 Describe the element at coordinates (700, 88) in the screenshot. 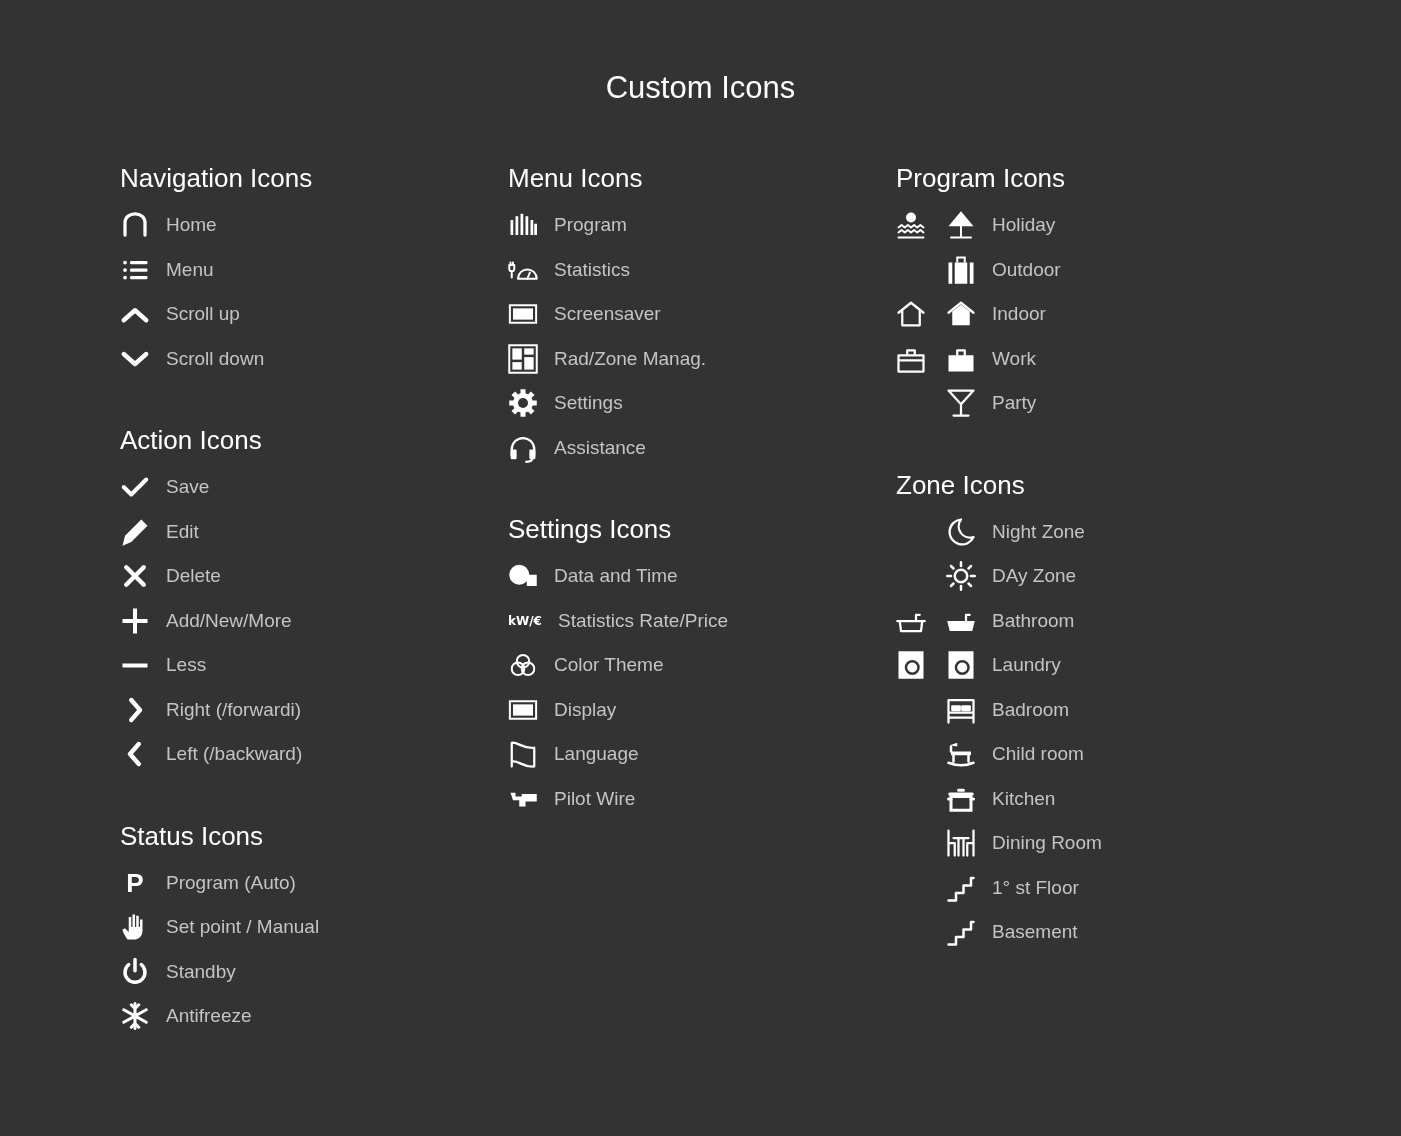

I see `page-title: Custom Icons` at that location.